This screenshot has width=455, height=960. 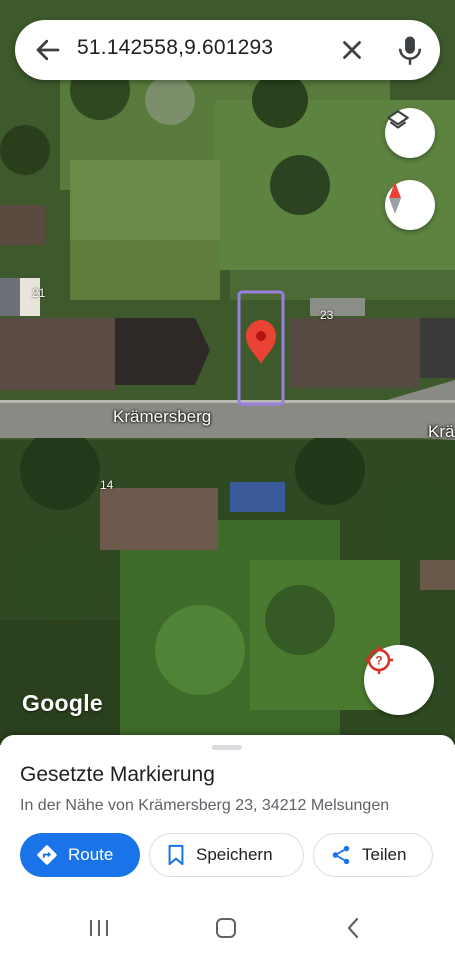 I want to click on bookmark-icon, so click(x=176, y=855).